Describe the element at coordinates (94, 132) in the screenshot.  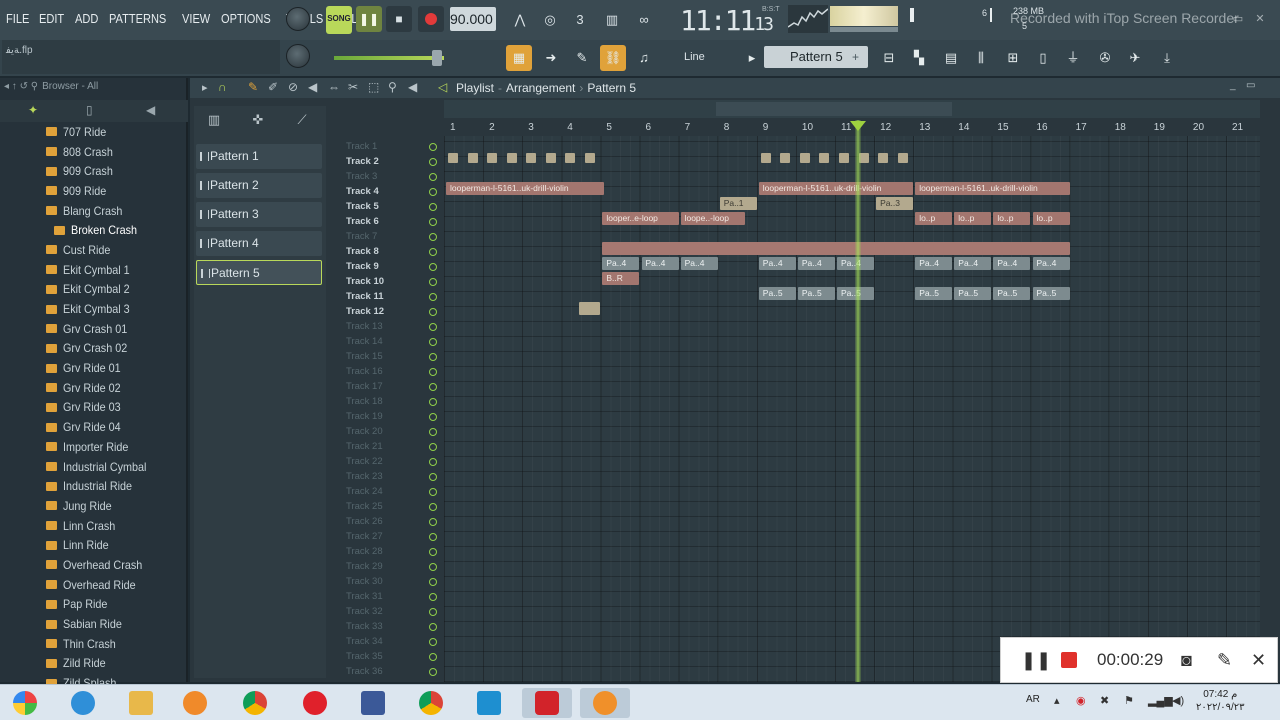
I see `browser-item: 707 Ride` at that location.